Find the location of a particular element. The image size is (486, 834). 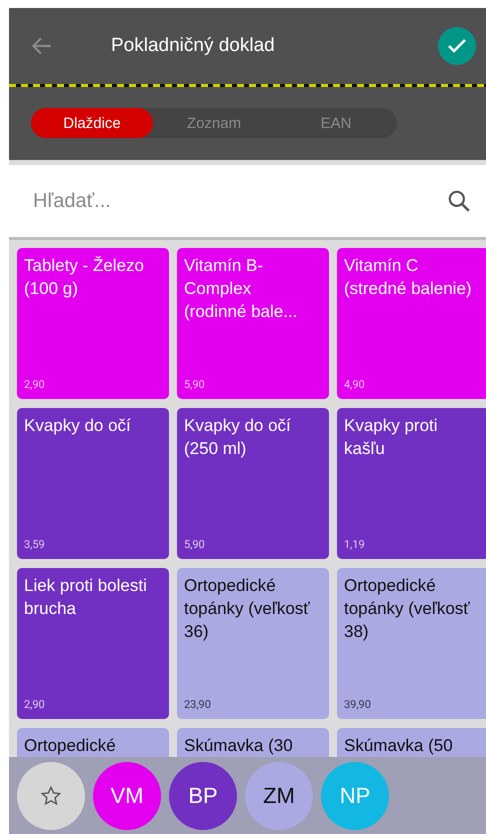

product-price: 3,59 is located at coordinates (35, 544).